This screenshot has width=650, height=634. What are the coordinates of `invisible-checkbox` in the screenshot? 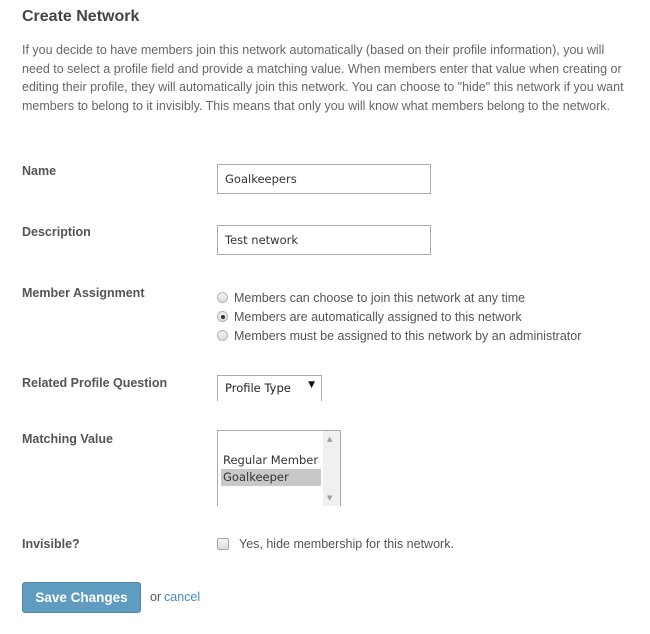 It's located at (223, 544).